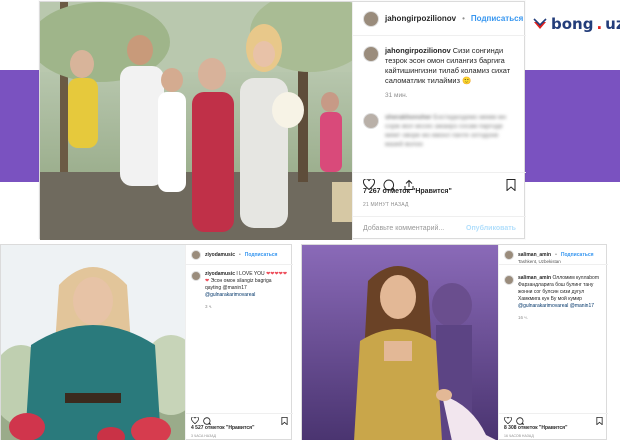 The height and width of the screenshot is (440, 620). What do you see at coordinates (400, 342) in the screenshot?
I see `bottom-right-photo` at bounding box center [400, 342].